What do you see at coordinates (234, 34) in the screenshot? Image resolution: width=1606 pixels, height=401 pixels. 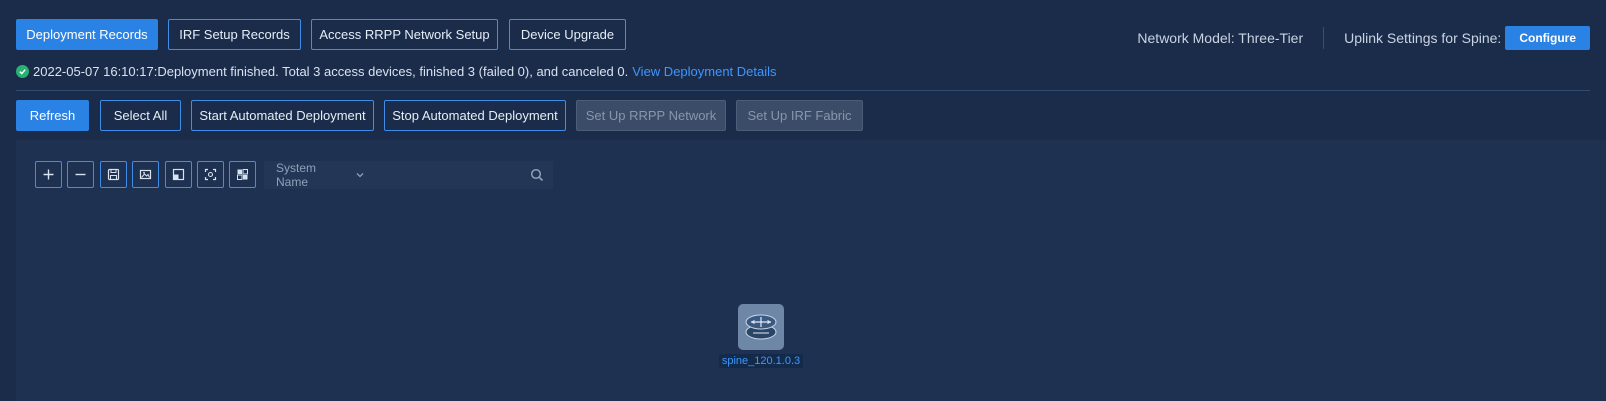 I see `tab-irf-setup-records: IRF Setup Records` at bounding box center [234, 34].